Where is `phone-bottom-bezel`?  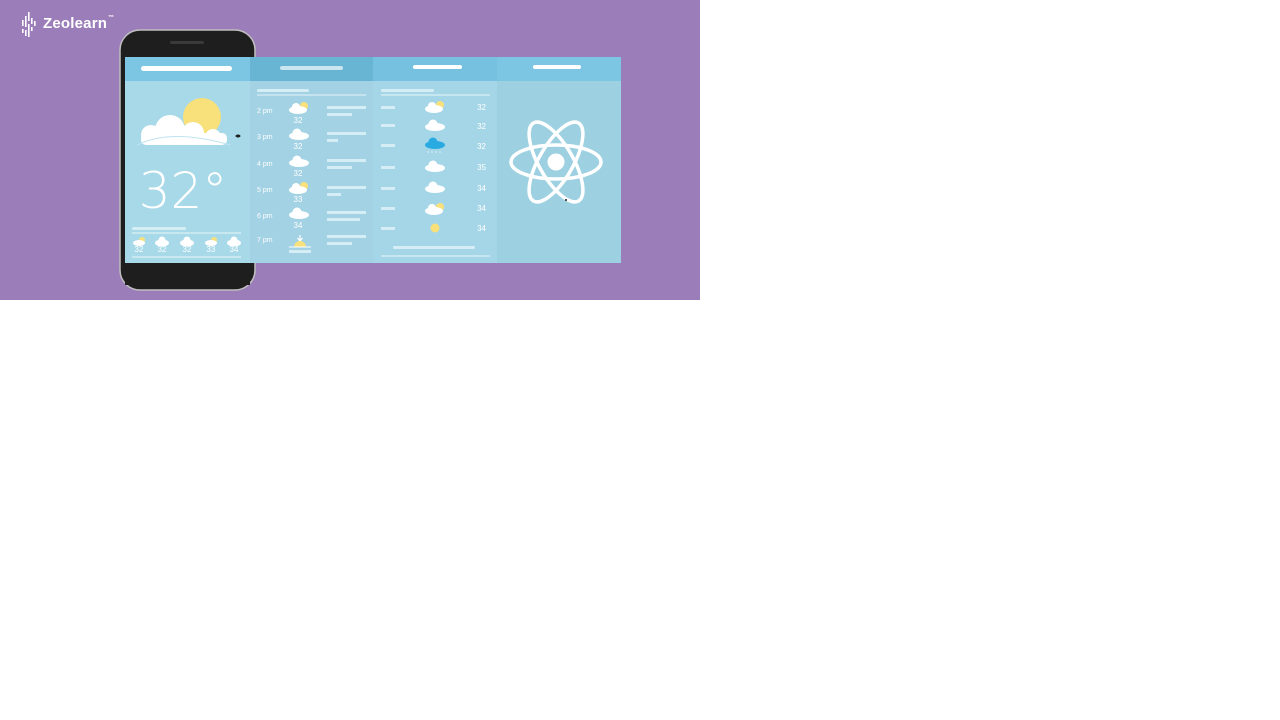 phone-bottom-bezel is located at coordinates (187, 274).